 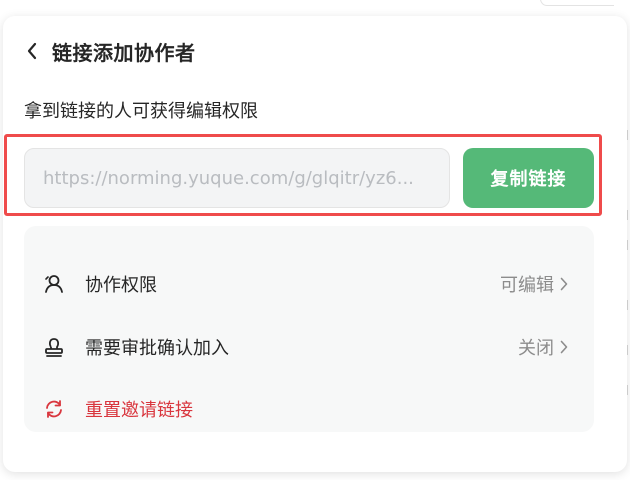 I want to click on popover-title: 链接添加协作者, so click(x=124, y=52).